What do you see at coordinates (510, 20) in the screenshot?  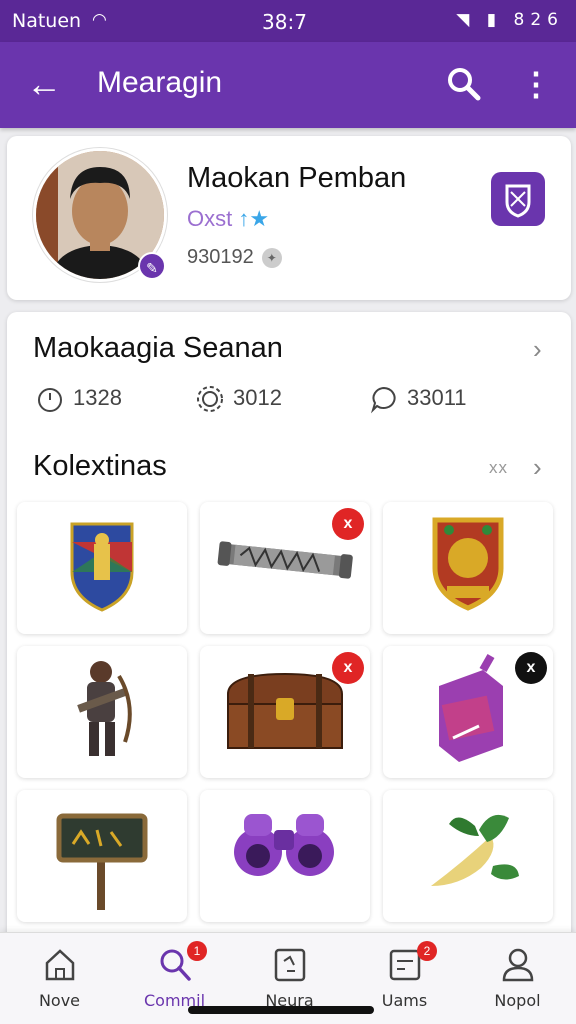 I see `status-right-icons: ◥ ▮ 826` at bounding box center [510, 20].